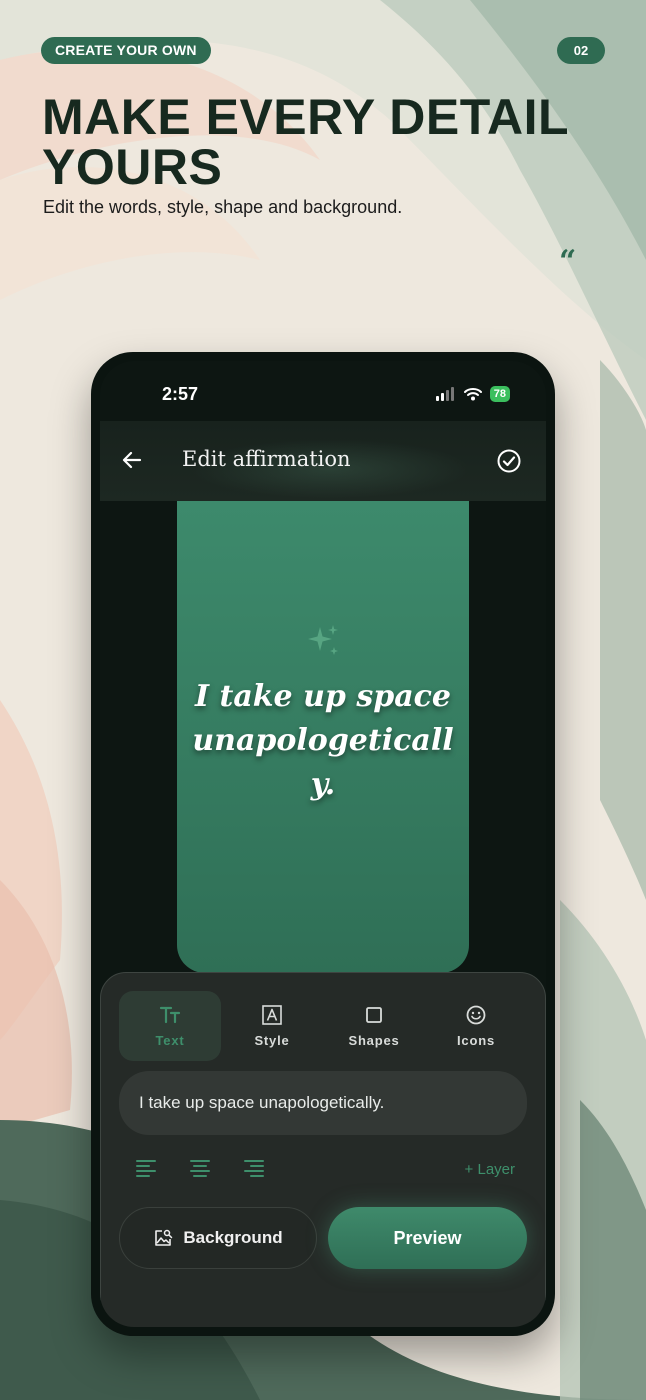 The width and height of the screenshot is (646, 1400). I want to click on smiley-icon, so click(476, 1015).